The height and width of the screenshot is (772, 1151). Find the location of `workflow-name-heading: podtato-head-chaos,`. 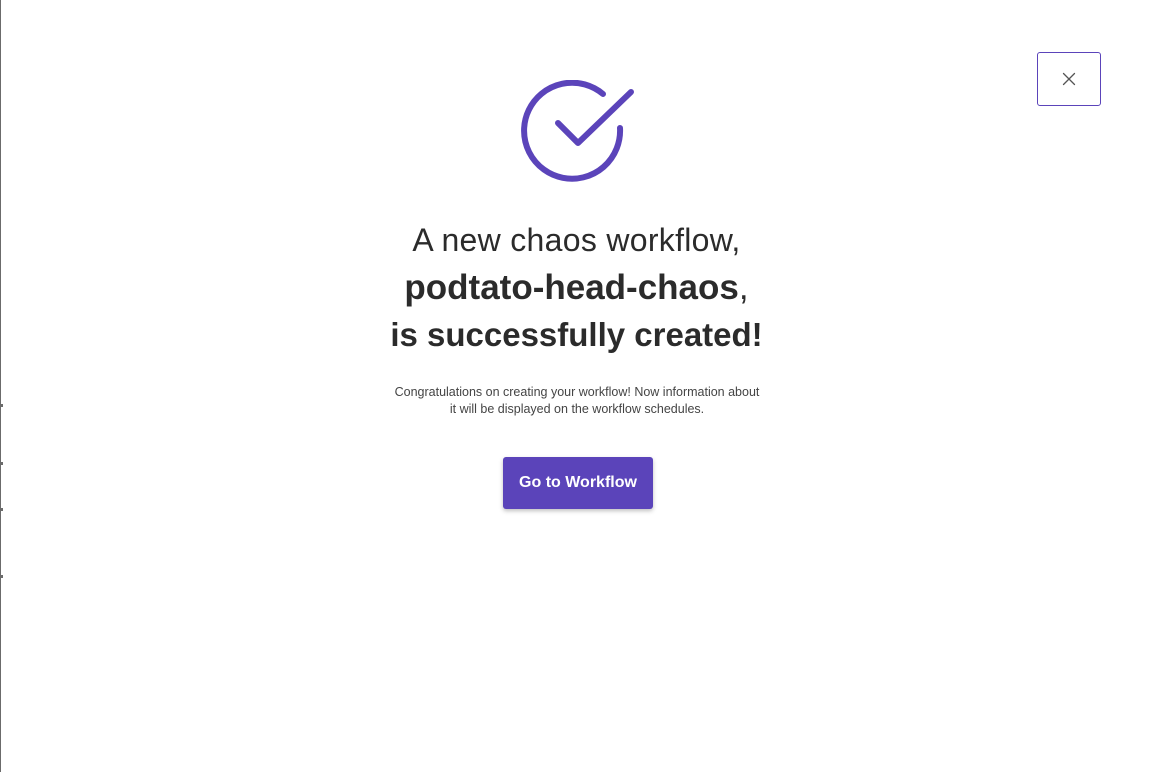

workflow-name-heading: podtato-head-chaos, is located at coordinates (576, 288).